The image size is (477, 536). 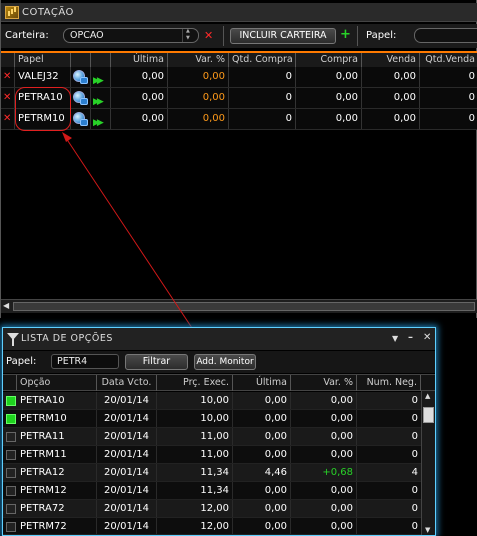 I want to click on col-data-vcto: Data Vcto., so click(x=127, y=383).